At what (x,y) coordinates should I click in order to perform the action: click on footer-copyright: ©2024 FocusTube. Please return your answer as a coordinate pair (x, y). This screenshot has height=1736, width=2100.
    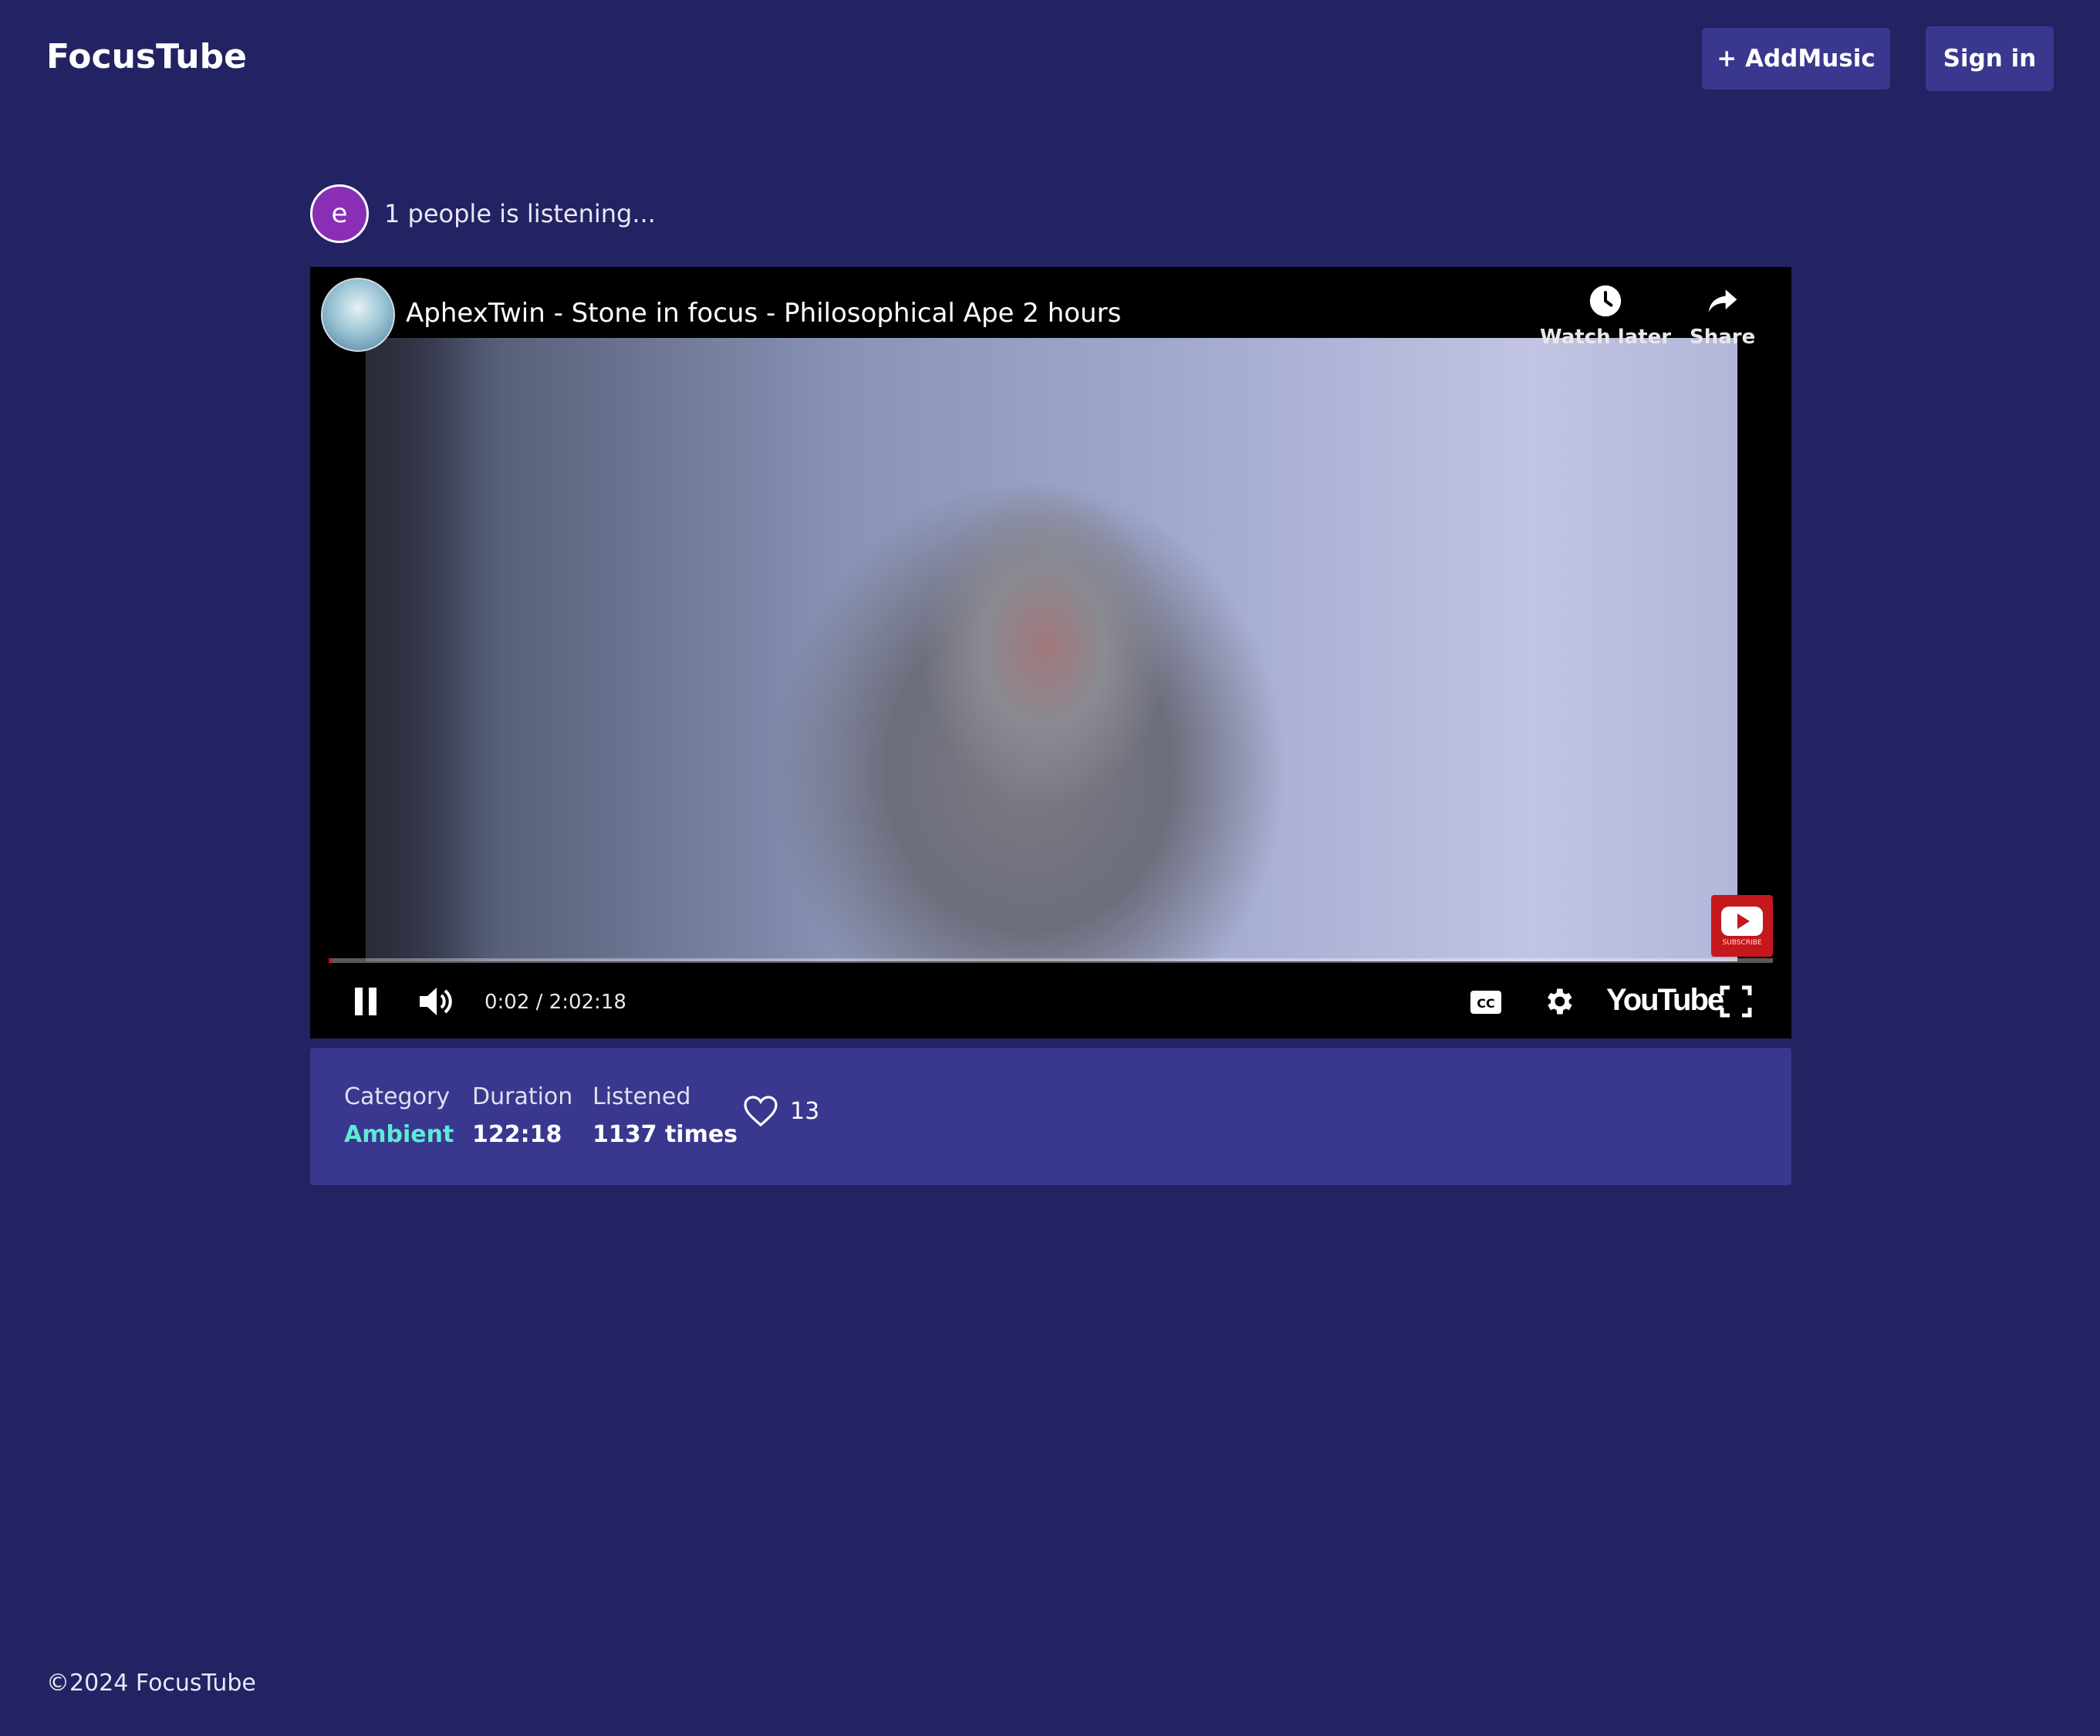
    Looking at the image, I should click on (151, 1683).